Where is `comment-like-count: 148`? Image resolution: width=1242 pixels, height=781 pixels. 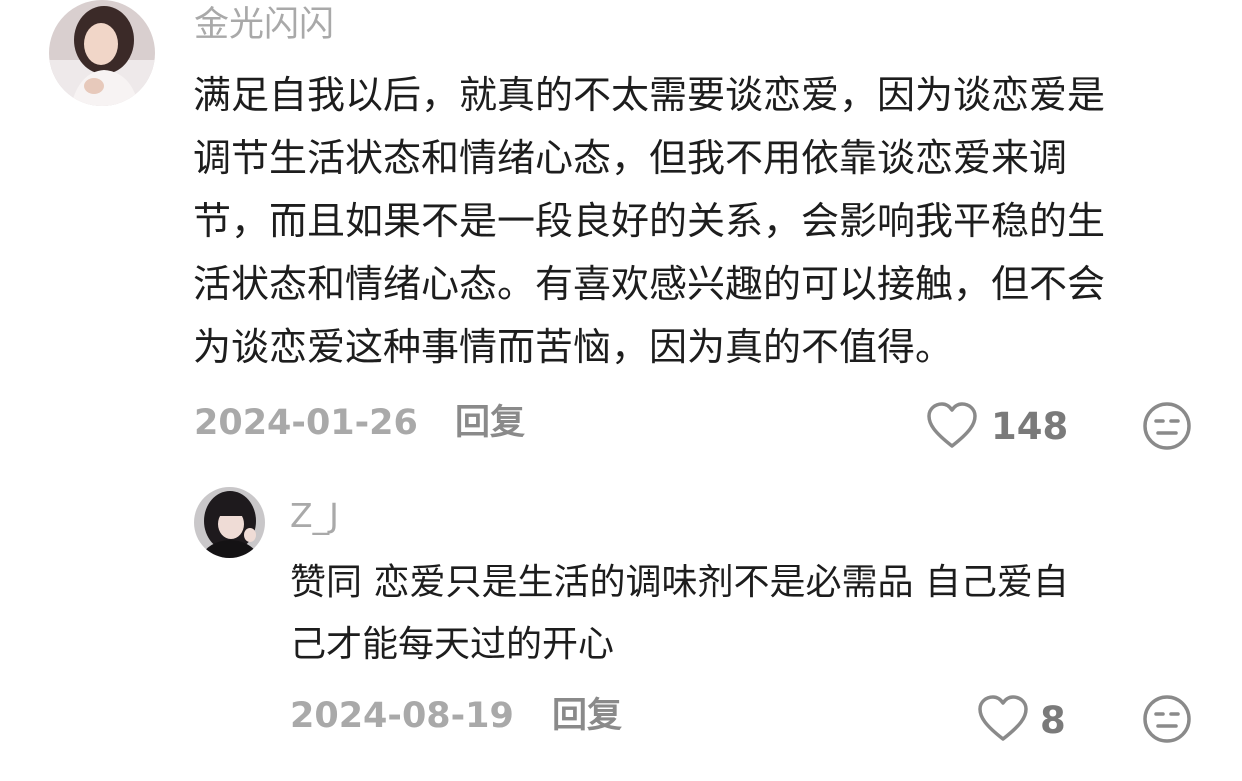 comment-like-count: 148 is located at coordinates (1030, 426).